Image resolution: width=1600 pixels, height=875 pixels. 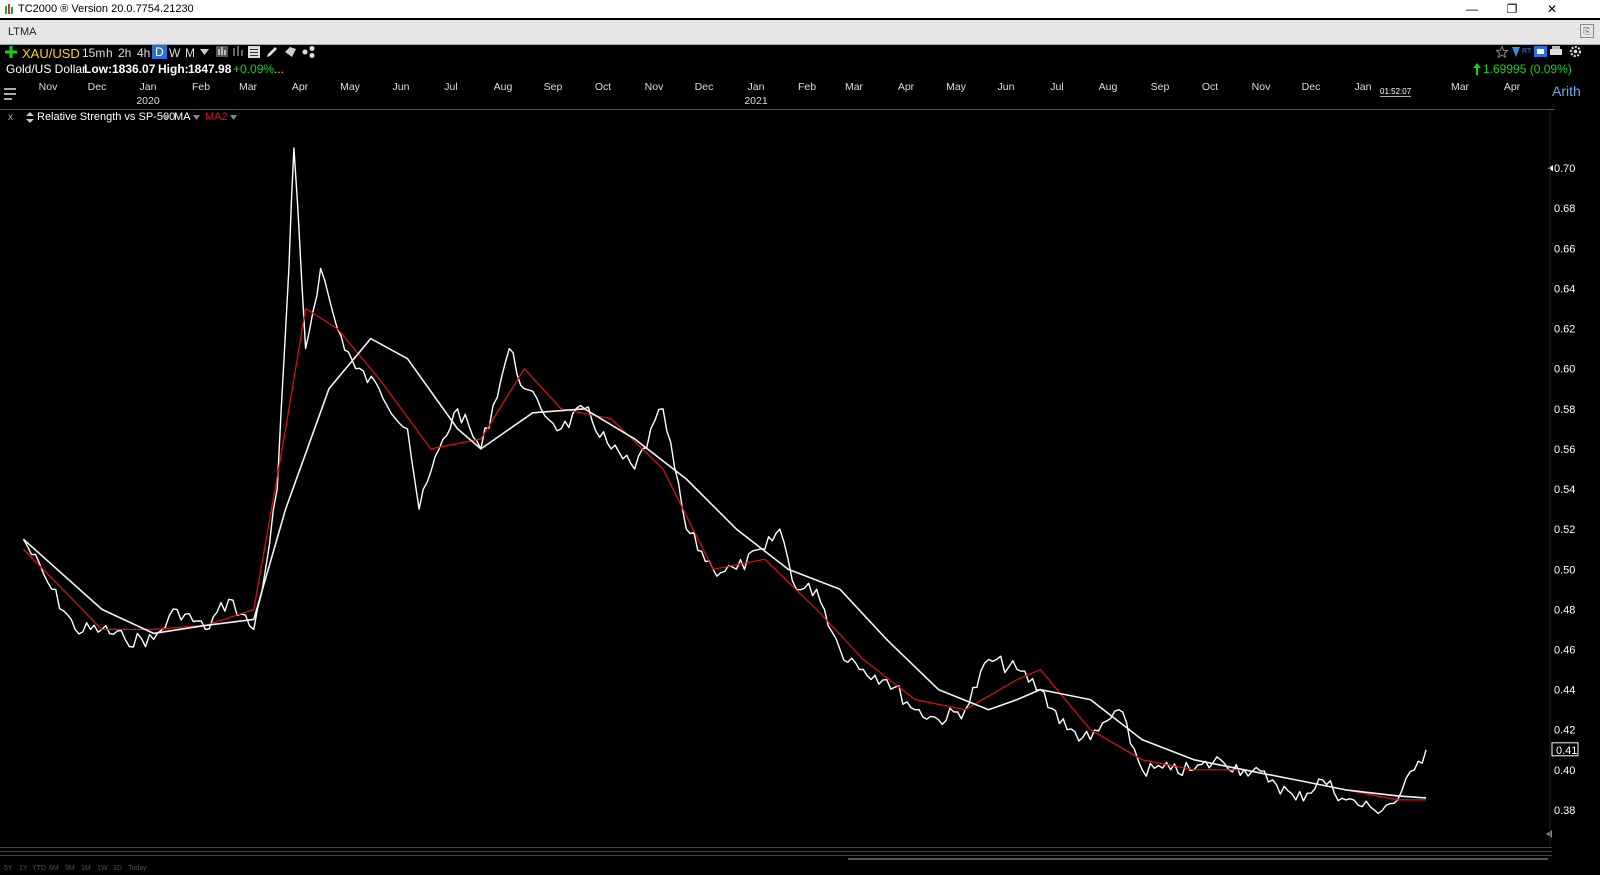 What do you see at coordinates (1564, 290) in the screenshot?
I see `y-tick-label: 0.64` at bounding box center [1564, 290].